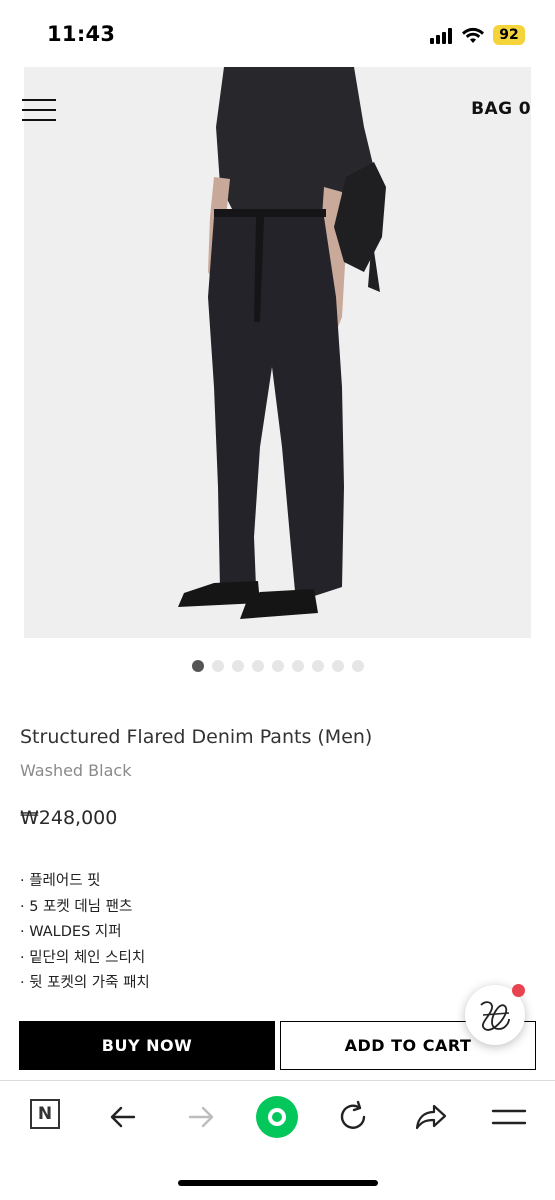  Describe the element at coordinates (473, 35) in the screenshot. I see `wifi-icon` at that location.